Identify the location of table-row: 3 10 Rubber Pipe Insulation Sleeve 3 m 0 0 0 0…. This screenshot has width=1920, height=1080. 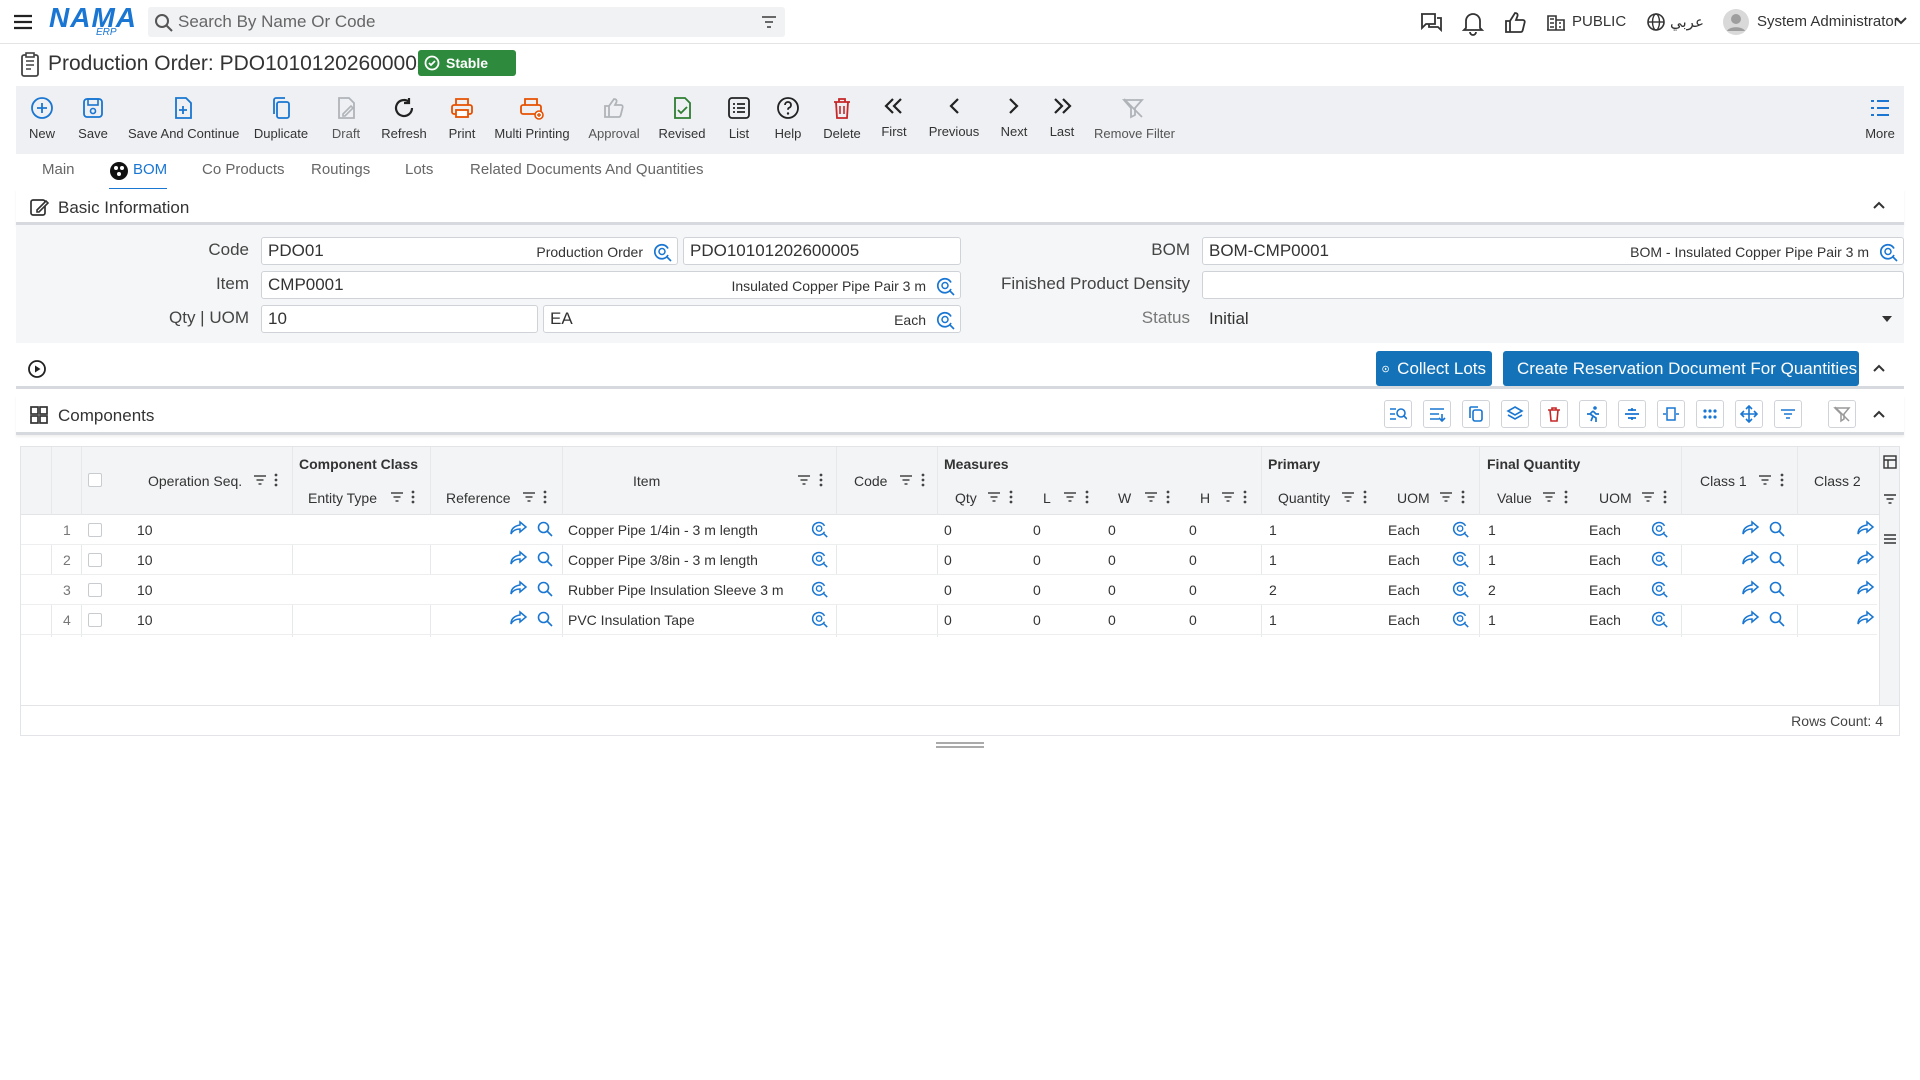
(949, 590).